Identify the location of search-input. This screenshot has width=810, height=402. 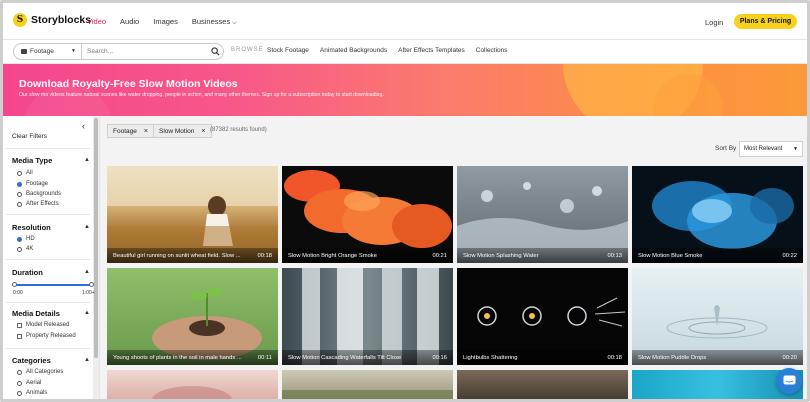
(144, 51).